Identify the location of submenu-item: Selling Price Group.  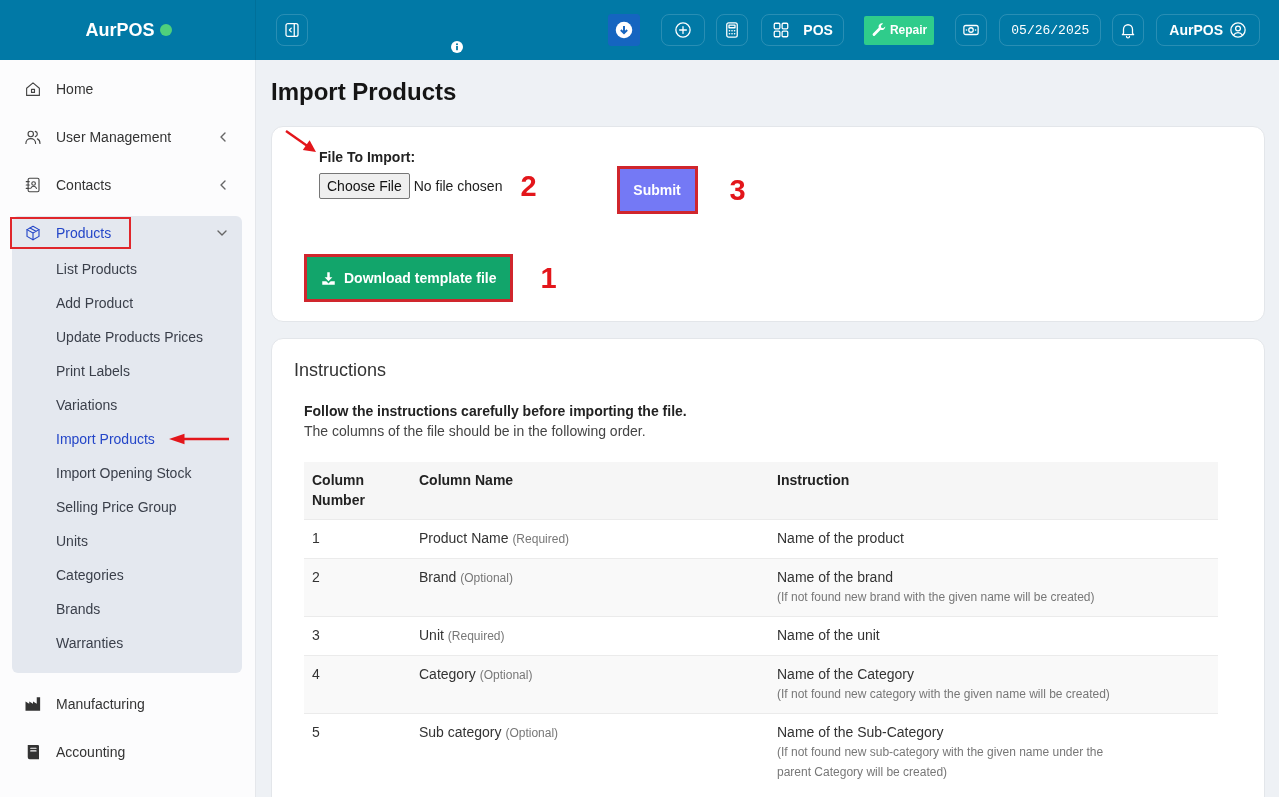
(116, 507).